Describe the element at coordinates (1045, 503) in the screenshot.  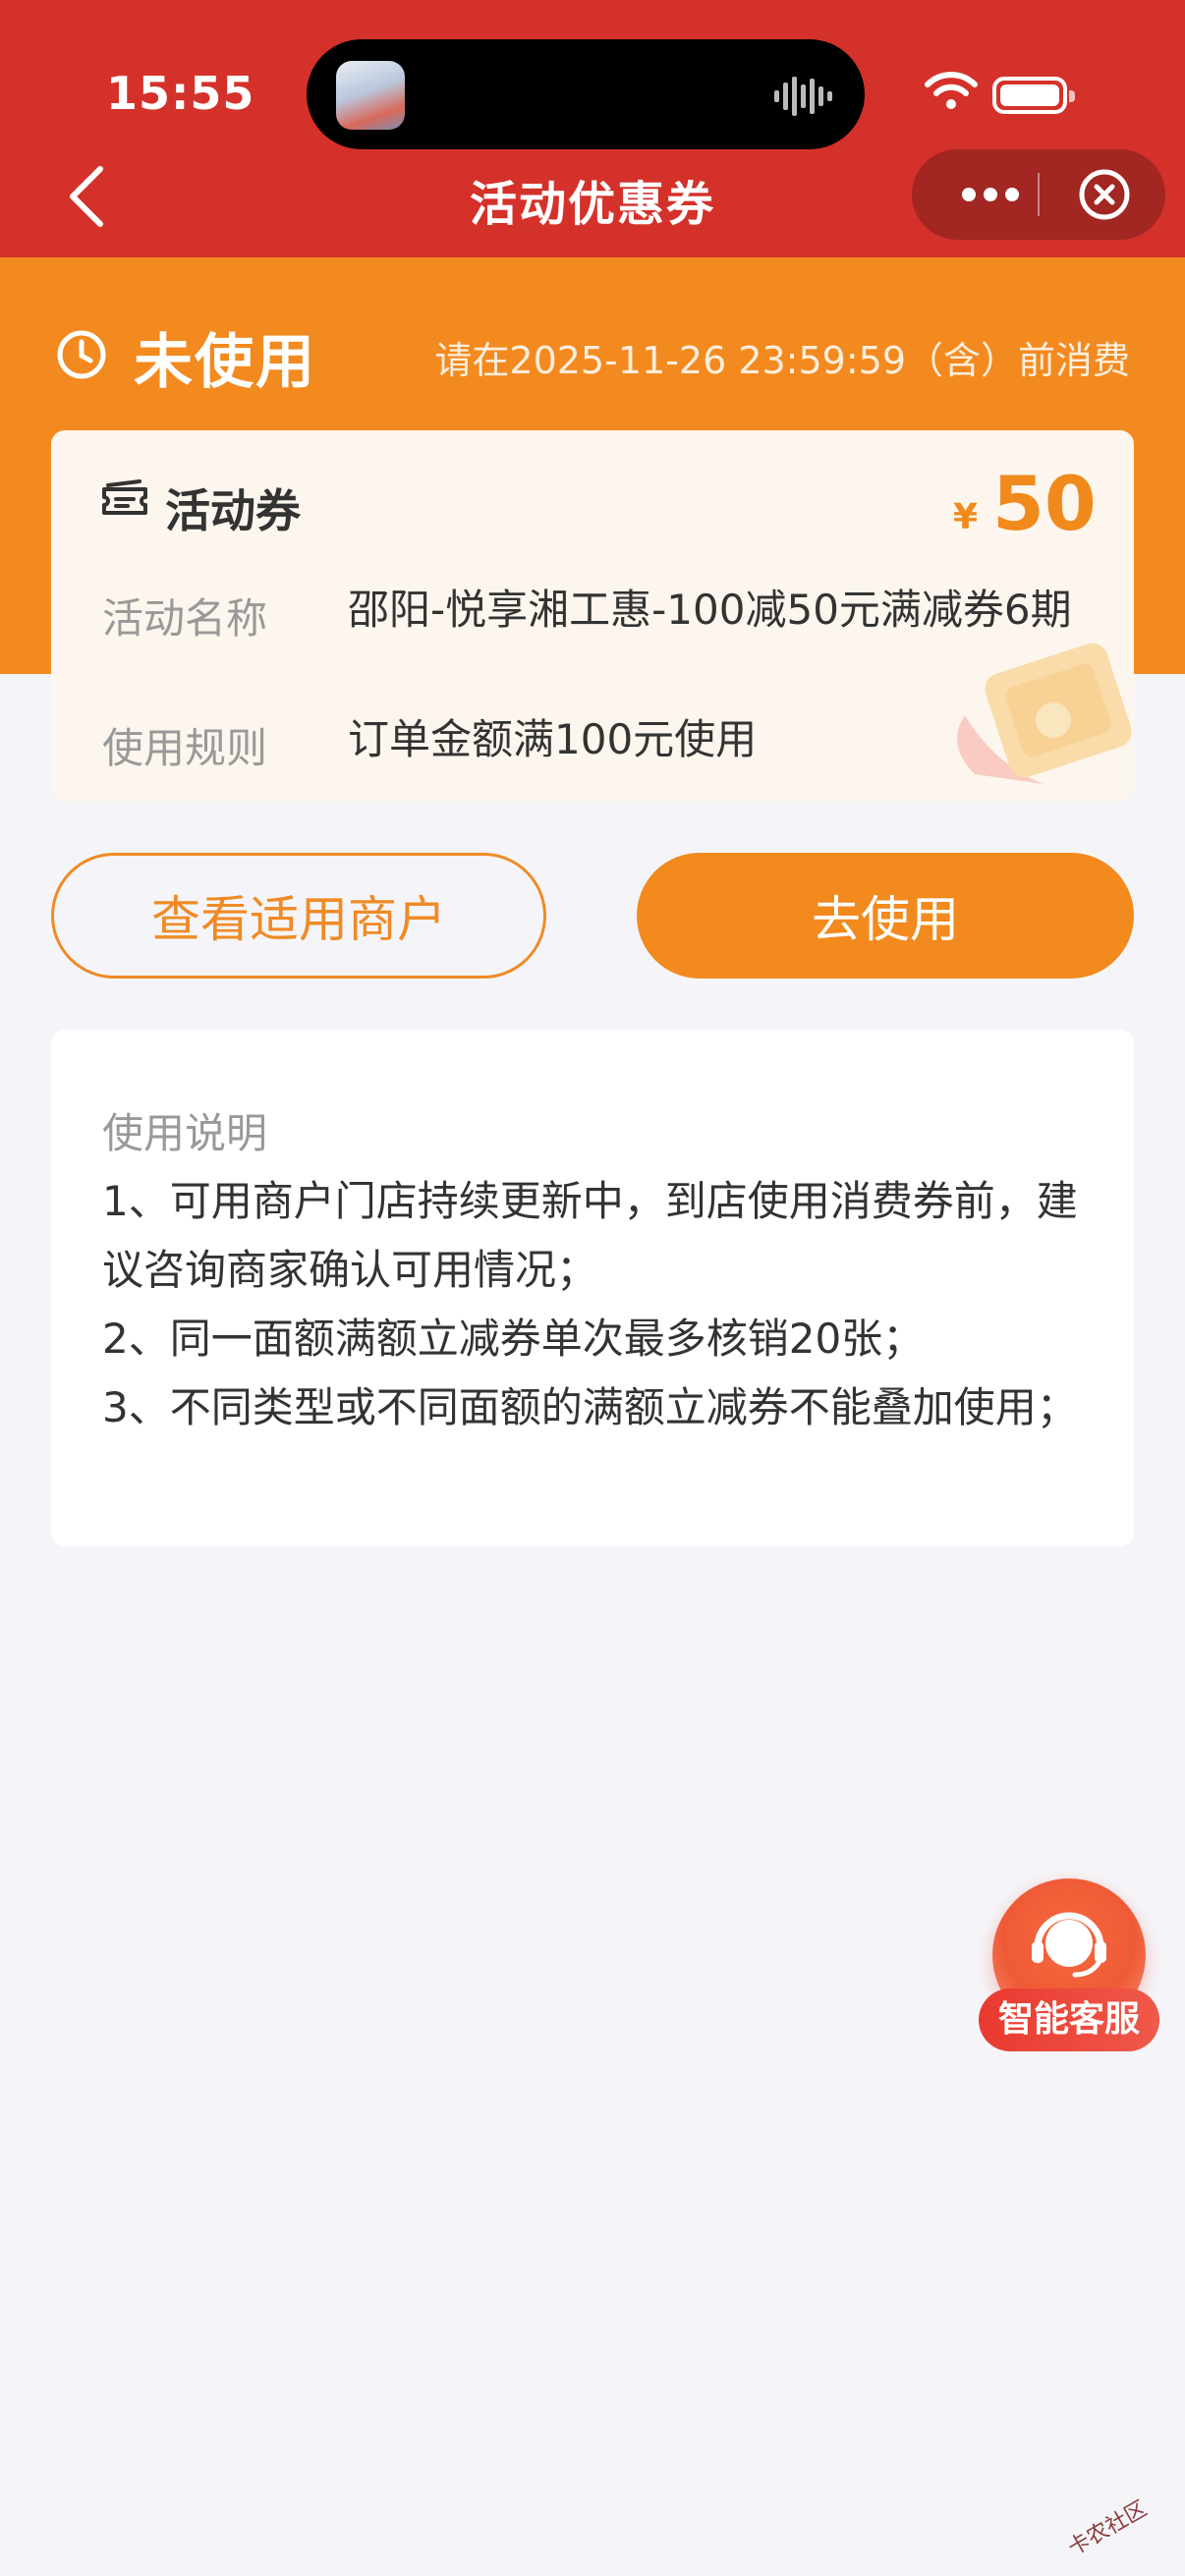
I see `coupon-amount: 50` at that location.